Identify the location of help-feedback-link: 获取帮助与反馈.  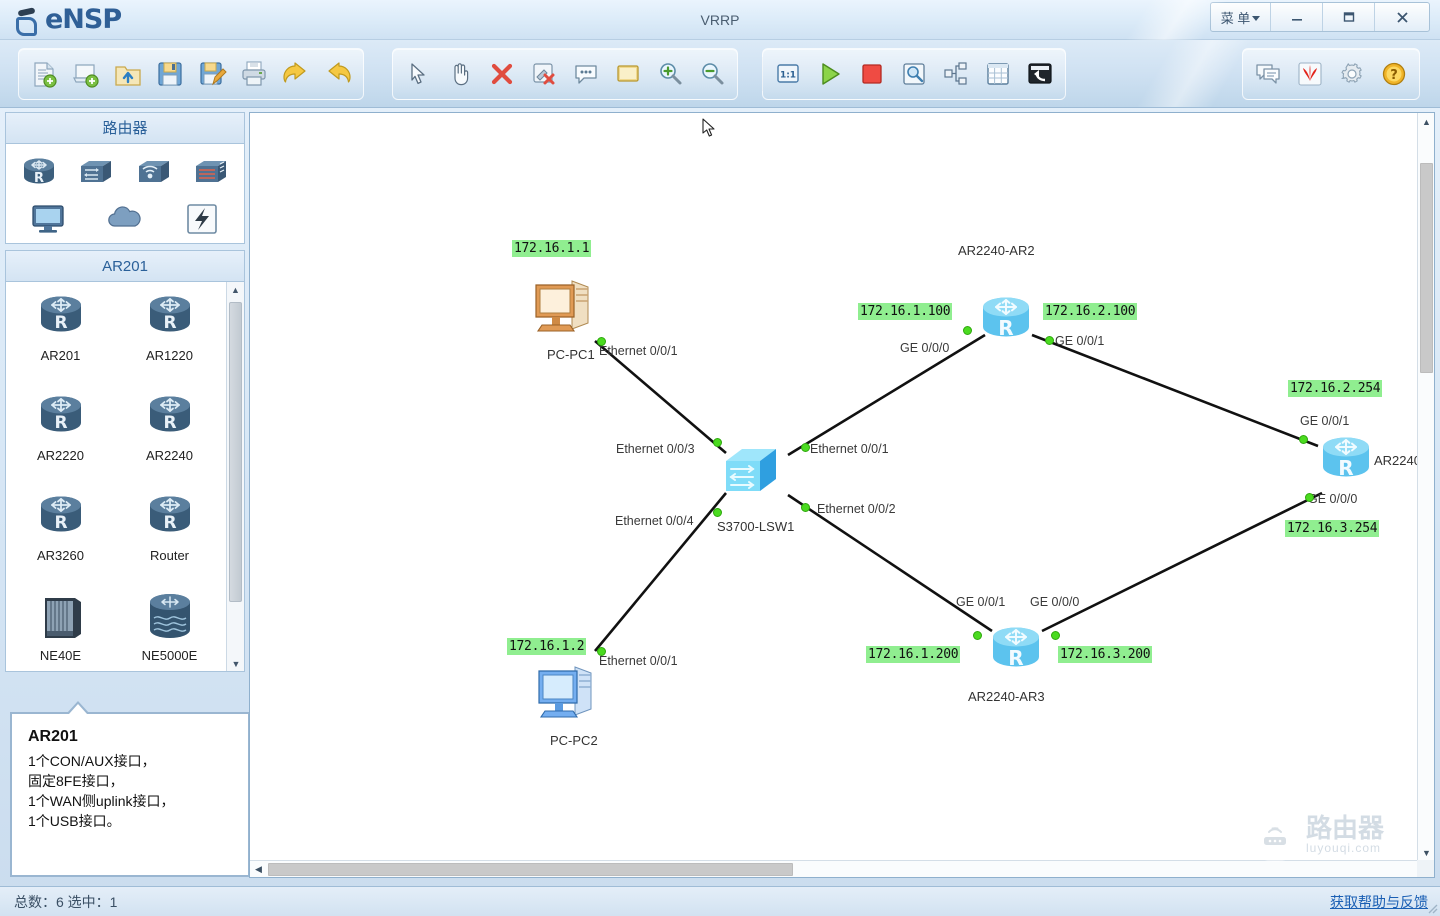
(1379, 901).